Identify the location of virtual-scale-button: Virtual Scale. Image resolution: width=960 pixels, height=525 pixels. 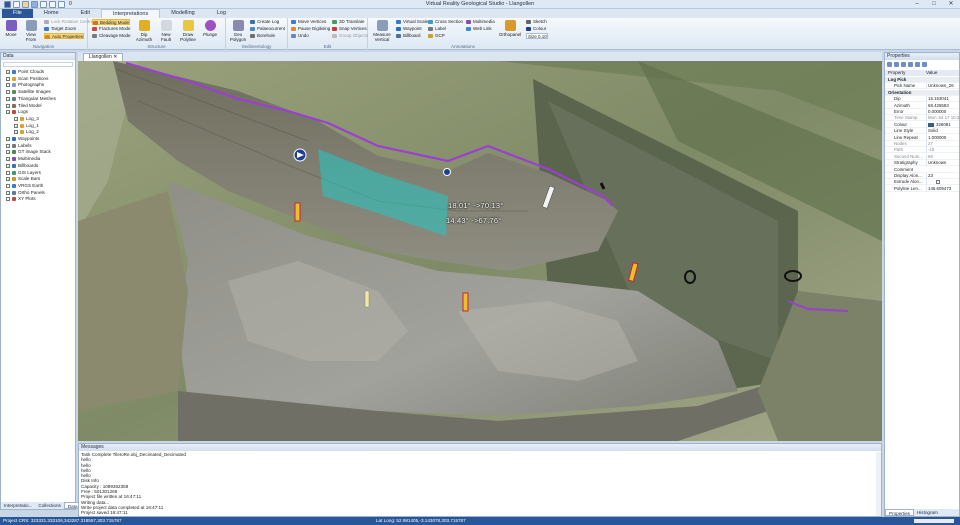
(412, 22).